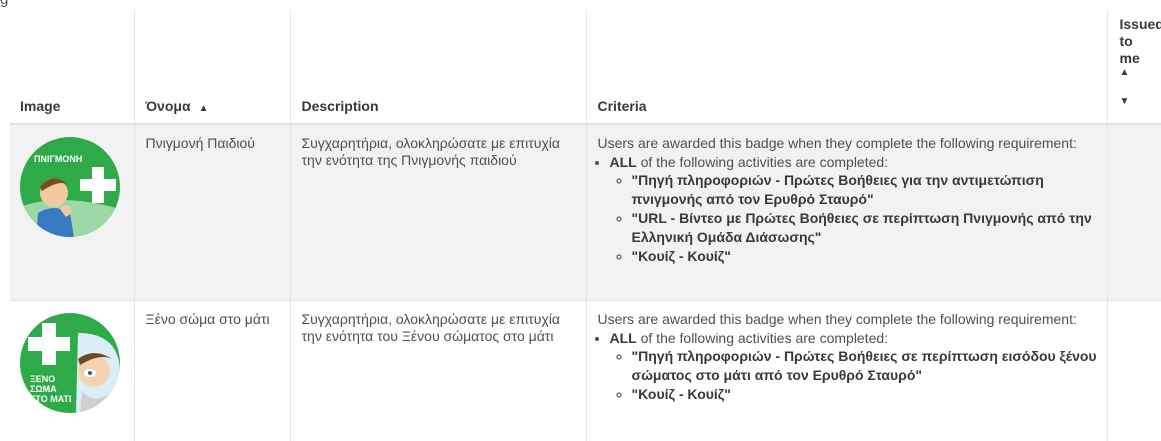 The height and width of the screenshot is (441, 1161). What do you see at coordinates (212, 212) in the screenshot?
I see `badge-name-cell: Πνιγμονή Παιδιού` at bounding box center [212, 212].